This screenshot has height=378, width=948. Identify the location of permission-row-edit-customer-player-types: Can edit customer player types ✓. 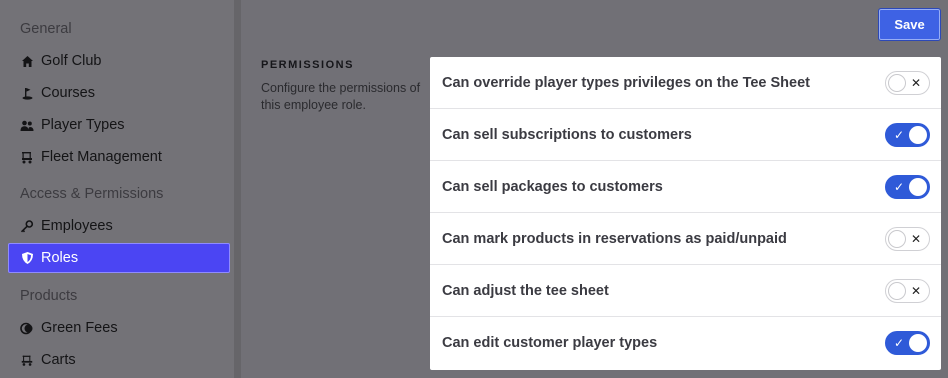
(685, 343).